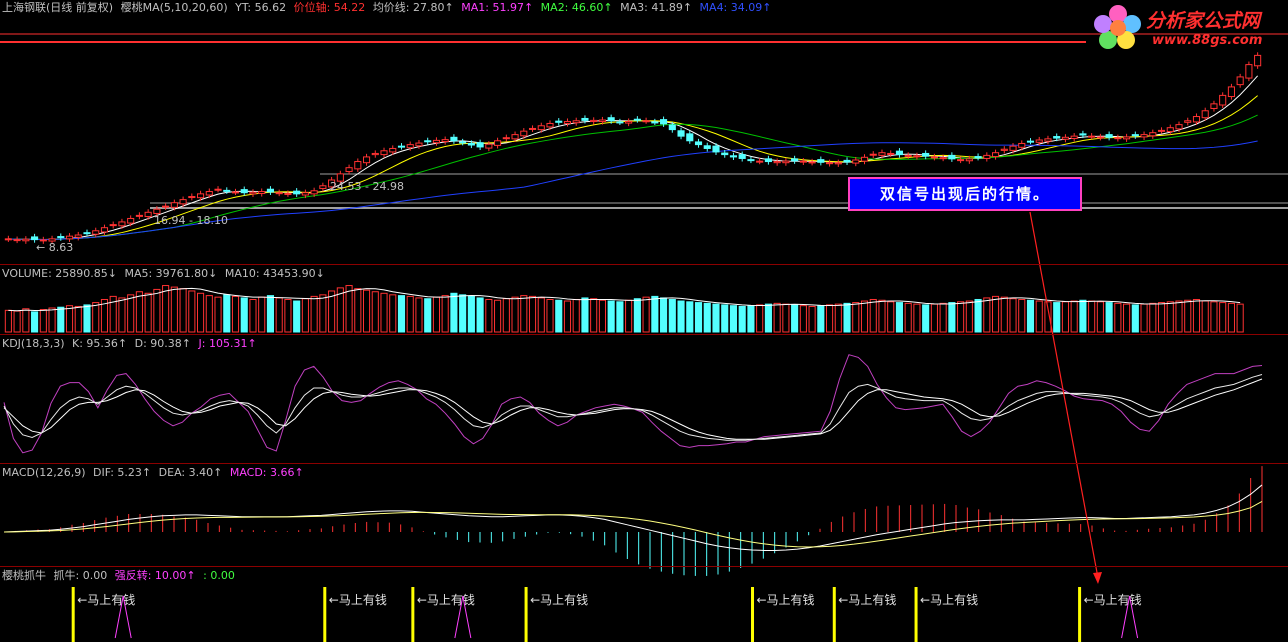 The image size is (1288, 642). What do you see at coordinates (100, 343) in the screenshot?
I see `kdj-k: K: 95.36↑` at bounding box center [100, 343].